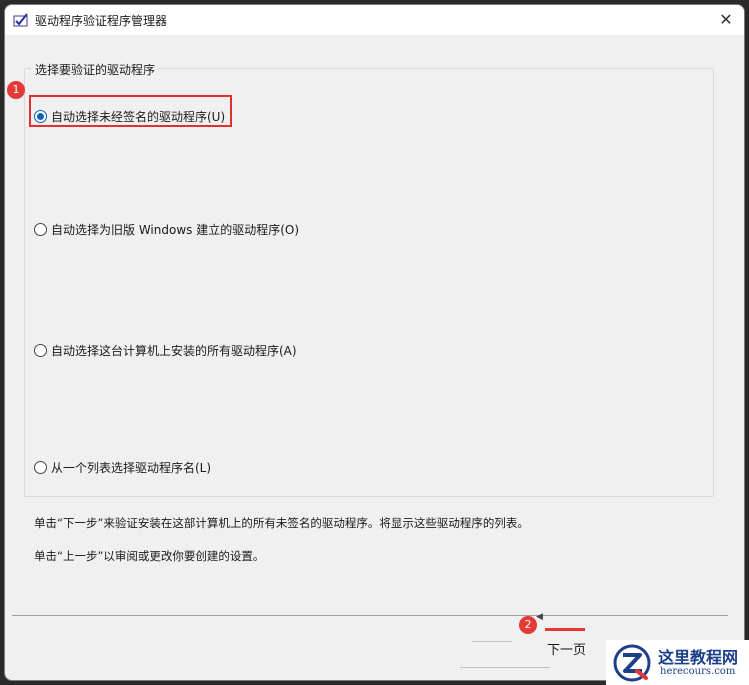 This screenshot has height=685, width=749. What do you see at coordinates (528, 625) in the screenshot?
I see `step-badge-2: 2` at bounding box center [528, 625].